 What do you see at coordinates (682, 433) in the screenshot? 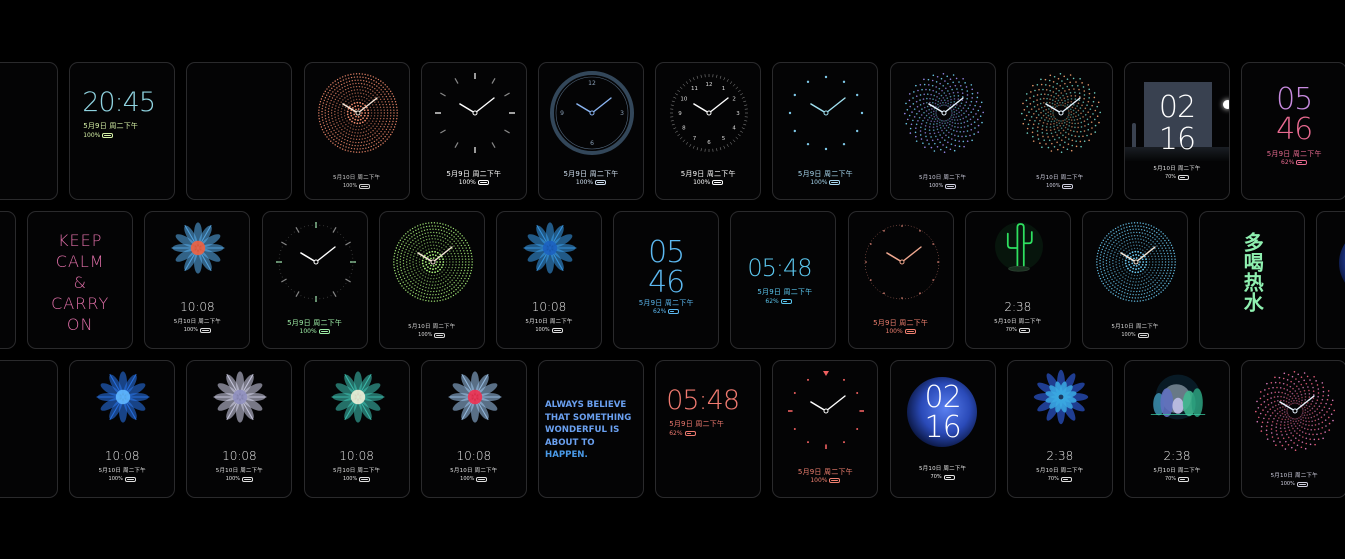
I see `battery-indicator: 62%` at bounding box center [682, 433].